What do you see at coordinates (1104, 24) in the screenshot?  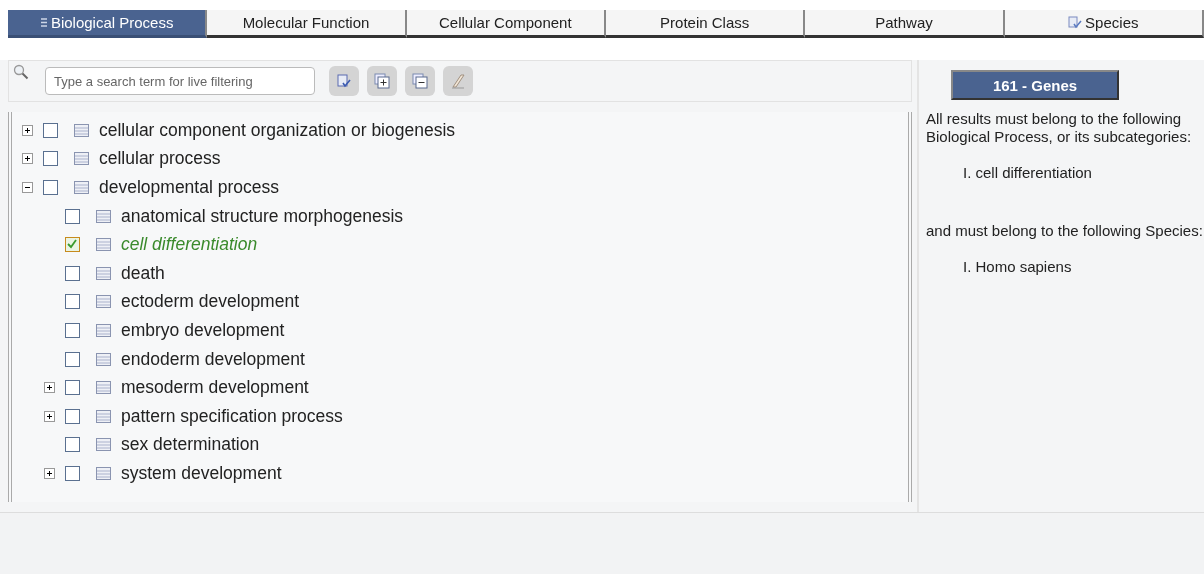 I see `tab: Species` at bounding box center [1104, 24].